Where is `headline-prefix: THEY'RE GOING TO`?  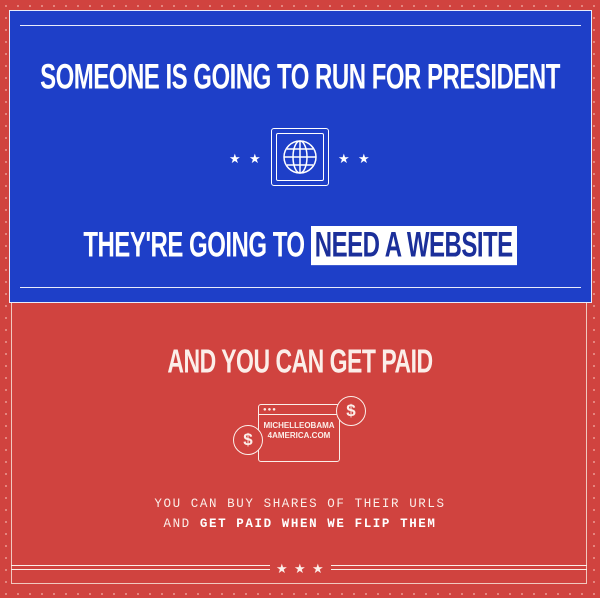
headline-prefix: THEY'RE GOING TO is located at coordinates (194, 246).